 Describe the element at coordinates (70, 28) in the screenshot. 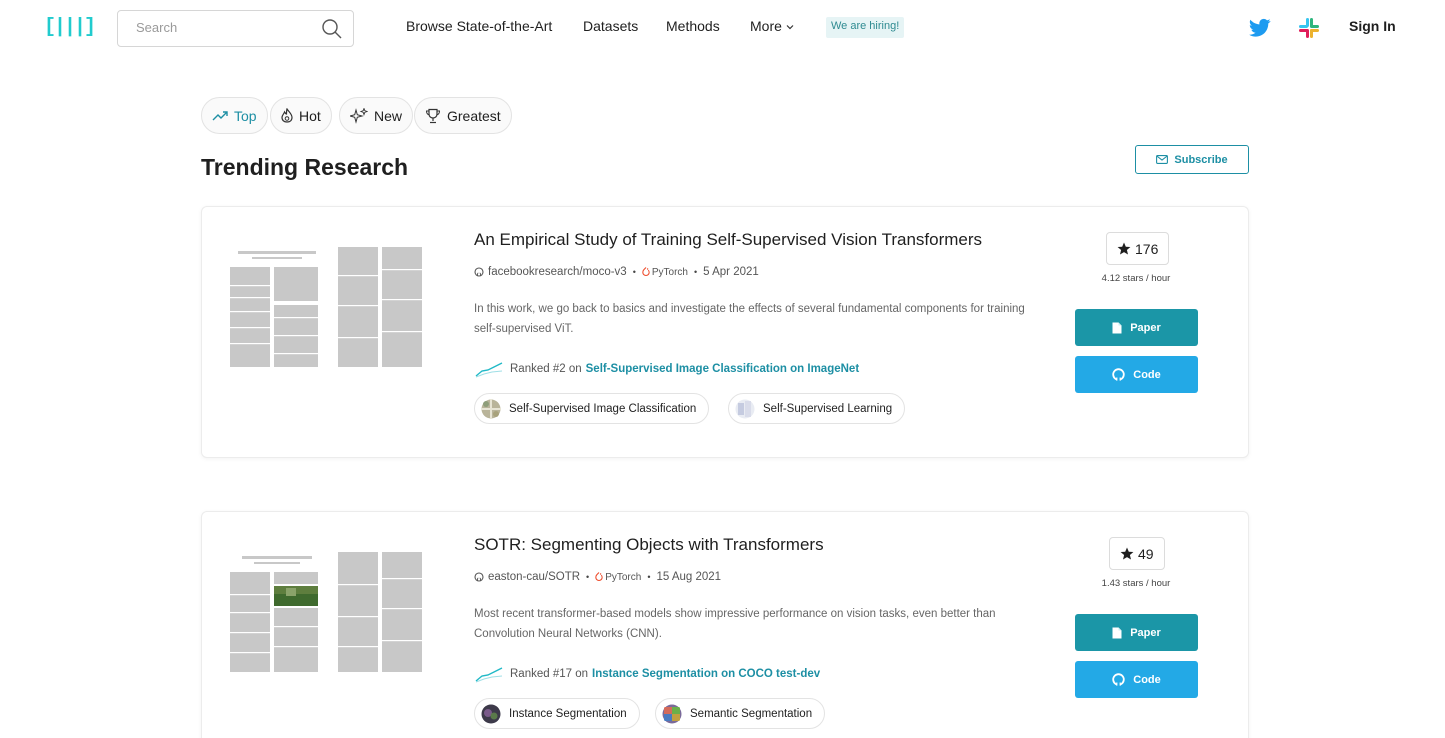

I see `papers-with-code-logo: [|||]` at that location.